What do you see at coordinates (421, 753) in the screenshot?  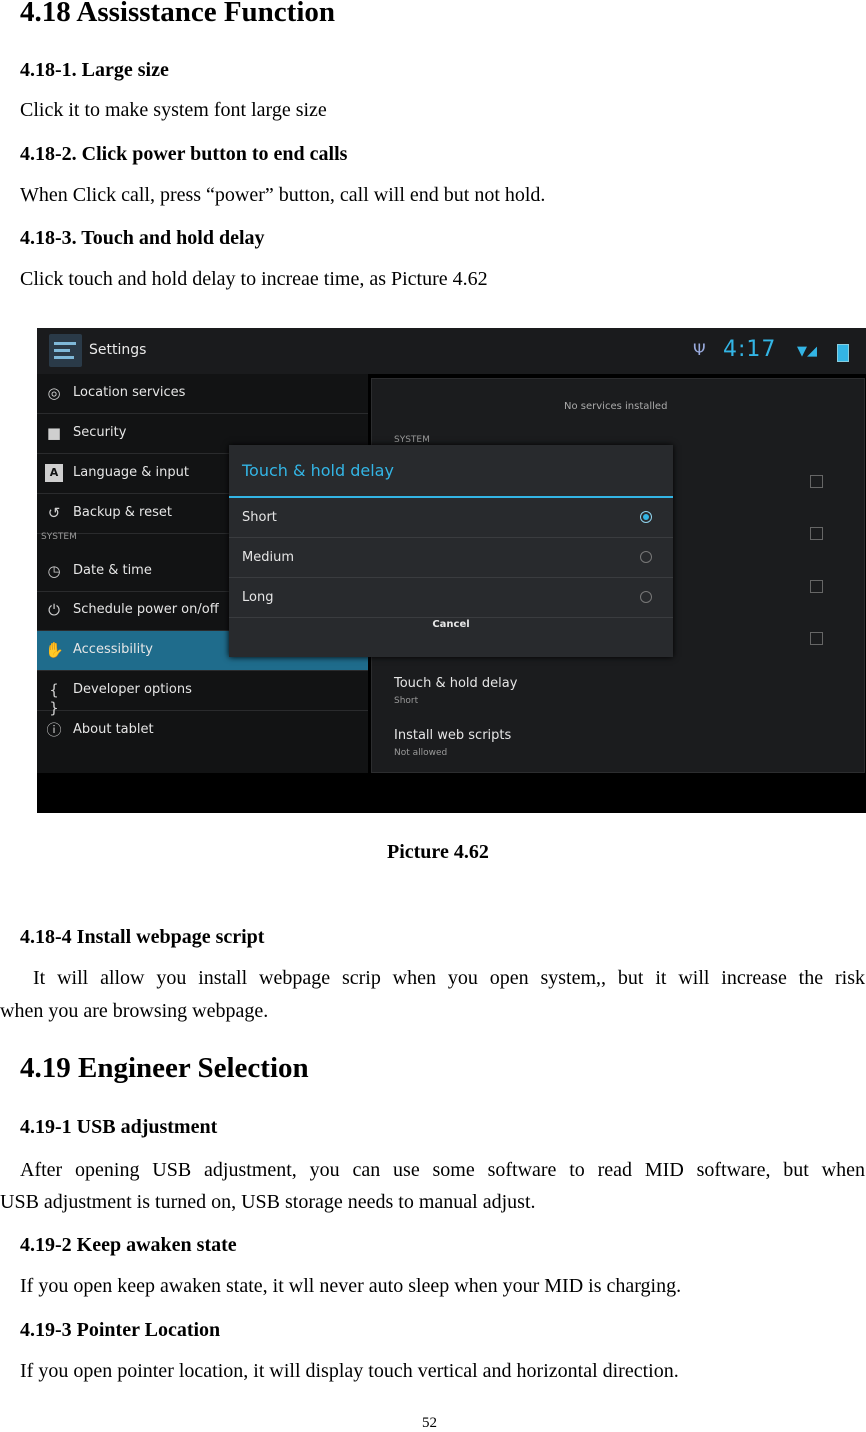 I see `install-web-scripts-value: Not allowed` at bounding box center [421, 753].